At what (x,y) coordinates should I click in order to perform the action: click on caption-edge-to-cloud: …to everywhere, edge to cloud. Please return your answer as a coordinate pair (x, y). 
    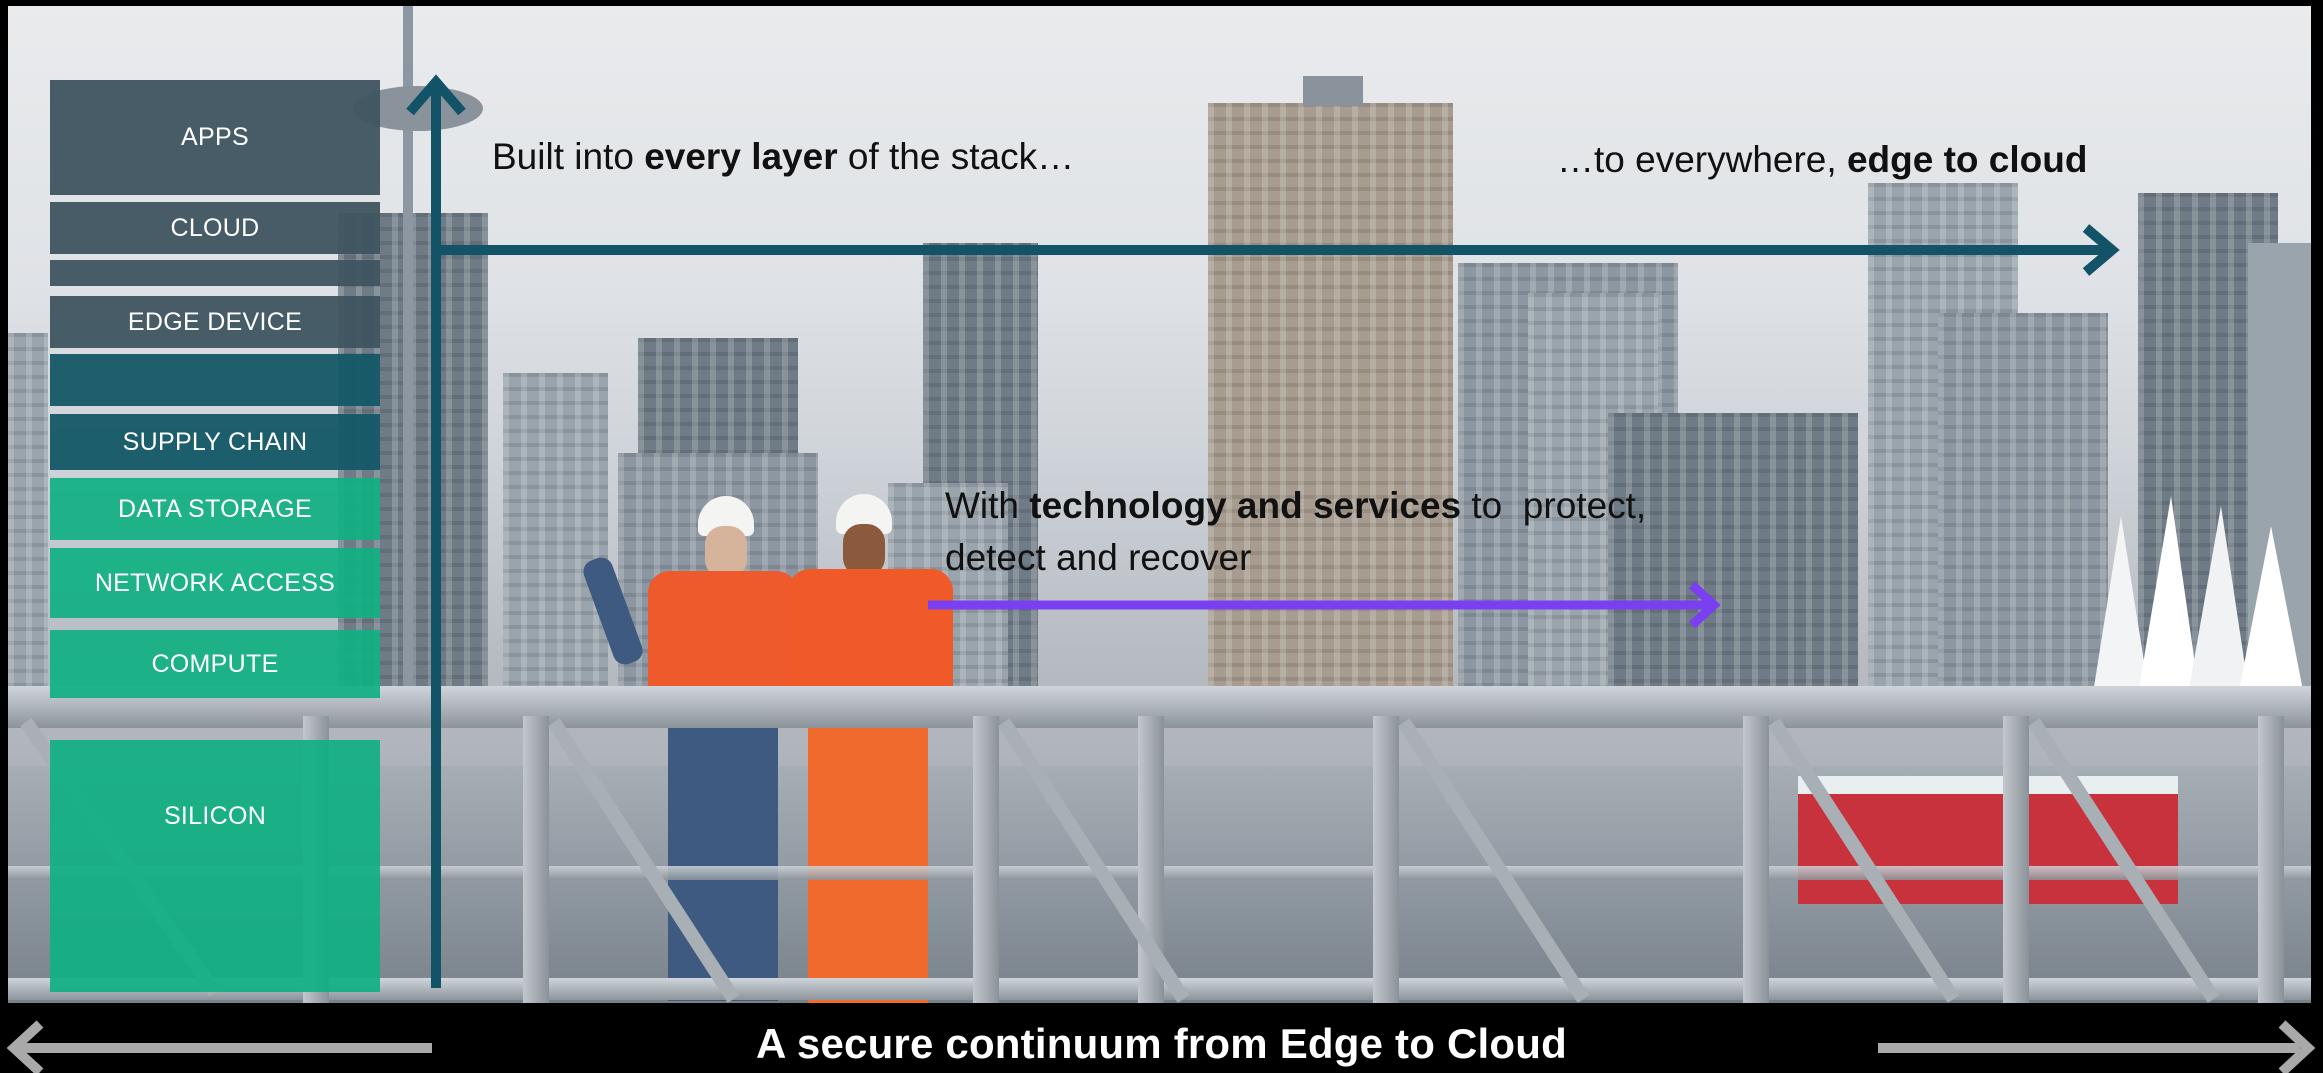
    Looking at the image, I should click on (1822, 159).